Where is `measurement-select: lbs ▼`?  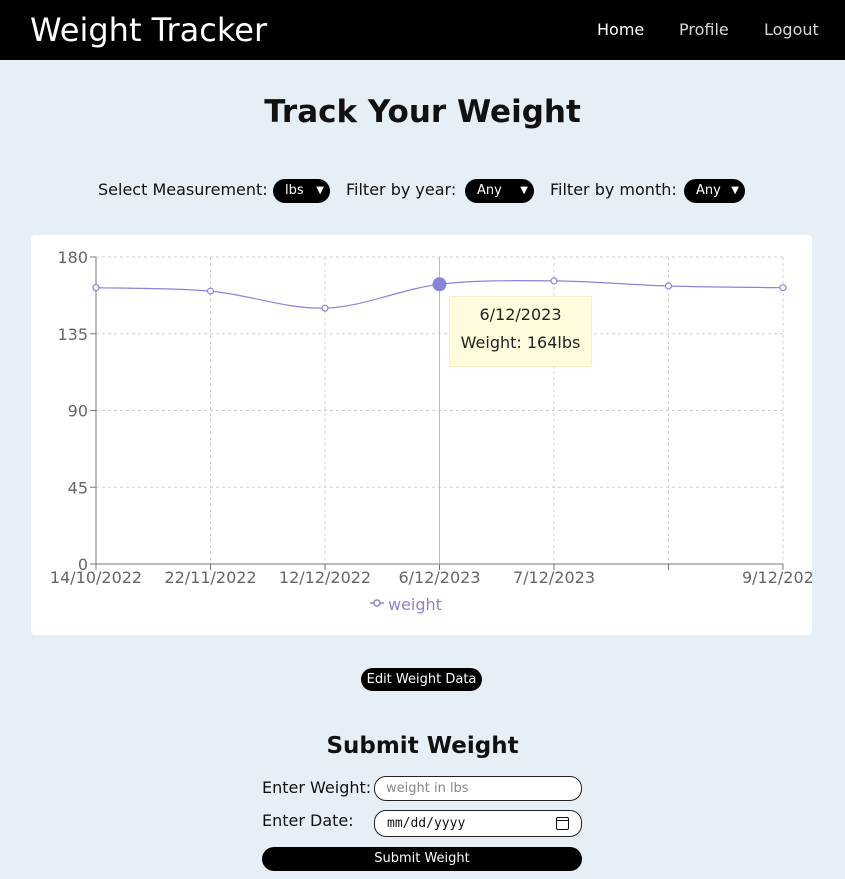 measurement-select: lbs ▼ is located at coordinates (301, 191).